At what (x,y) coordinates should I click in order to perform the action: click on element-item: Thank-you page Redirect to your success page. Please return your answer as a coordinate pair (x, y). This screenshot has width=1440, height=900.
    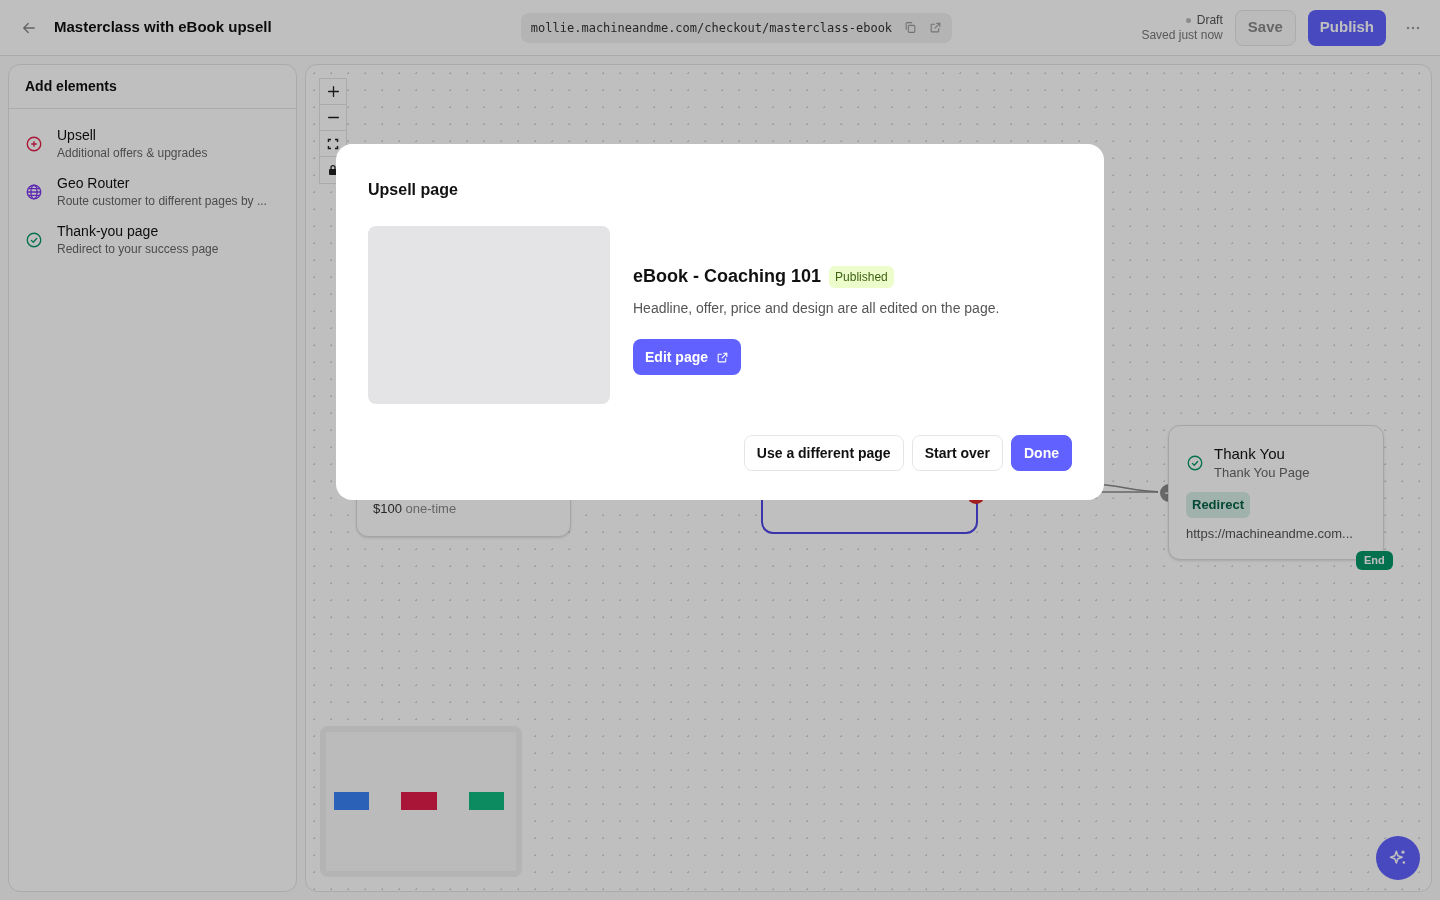
    Looking at the image, I should click on (152, 240).